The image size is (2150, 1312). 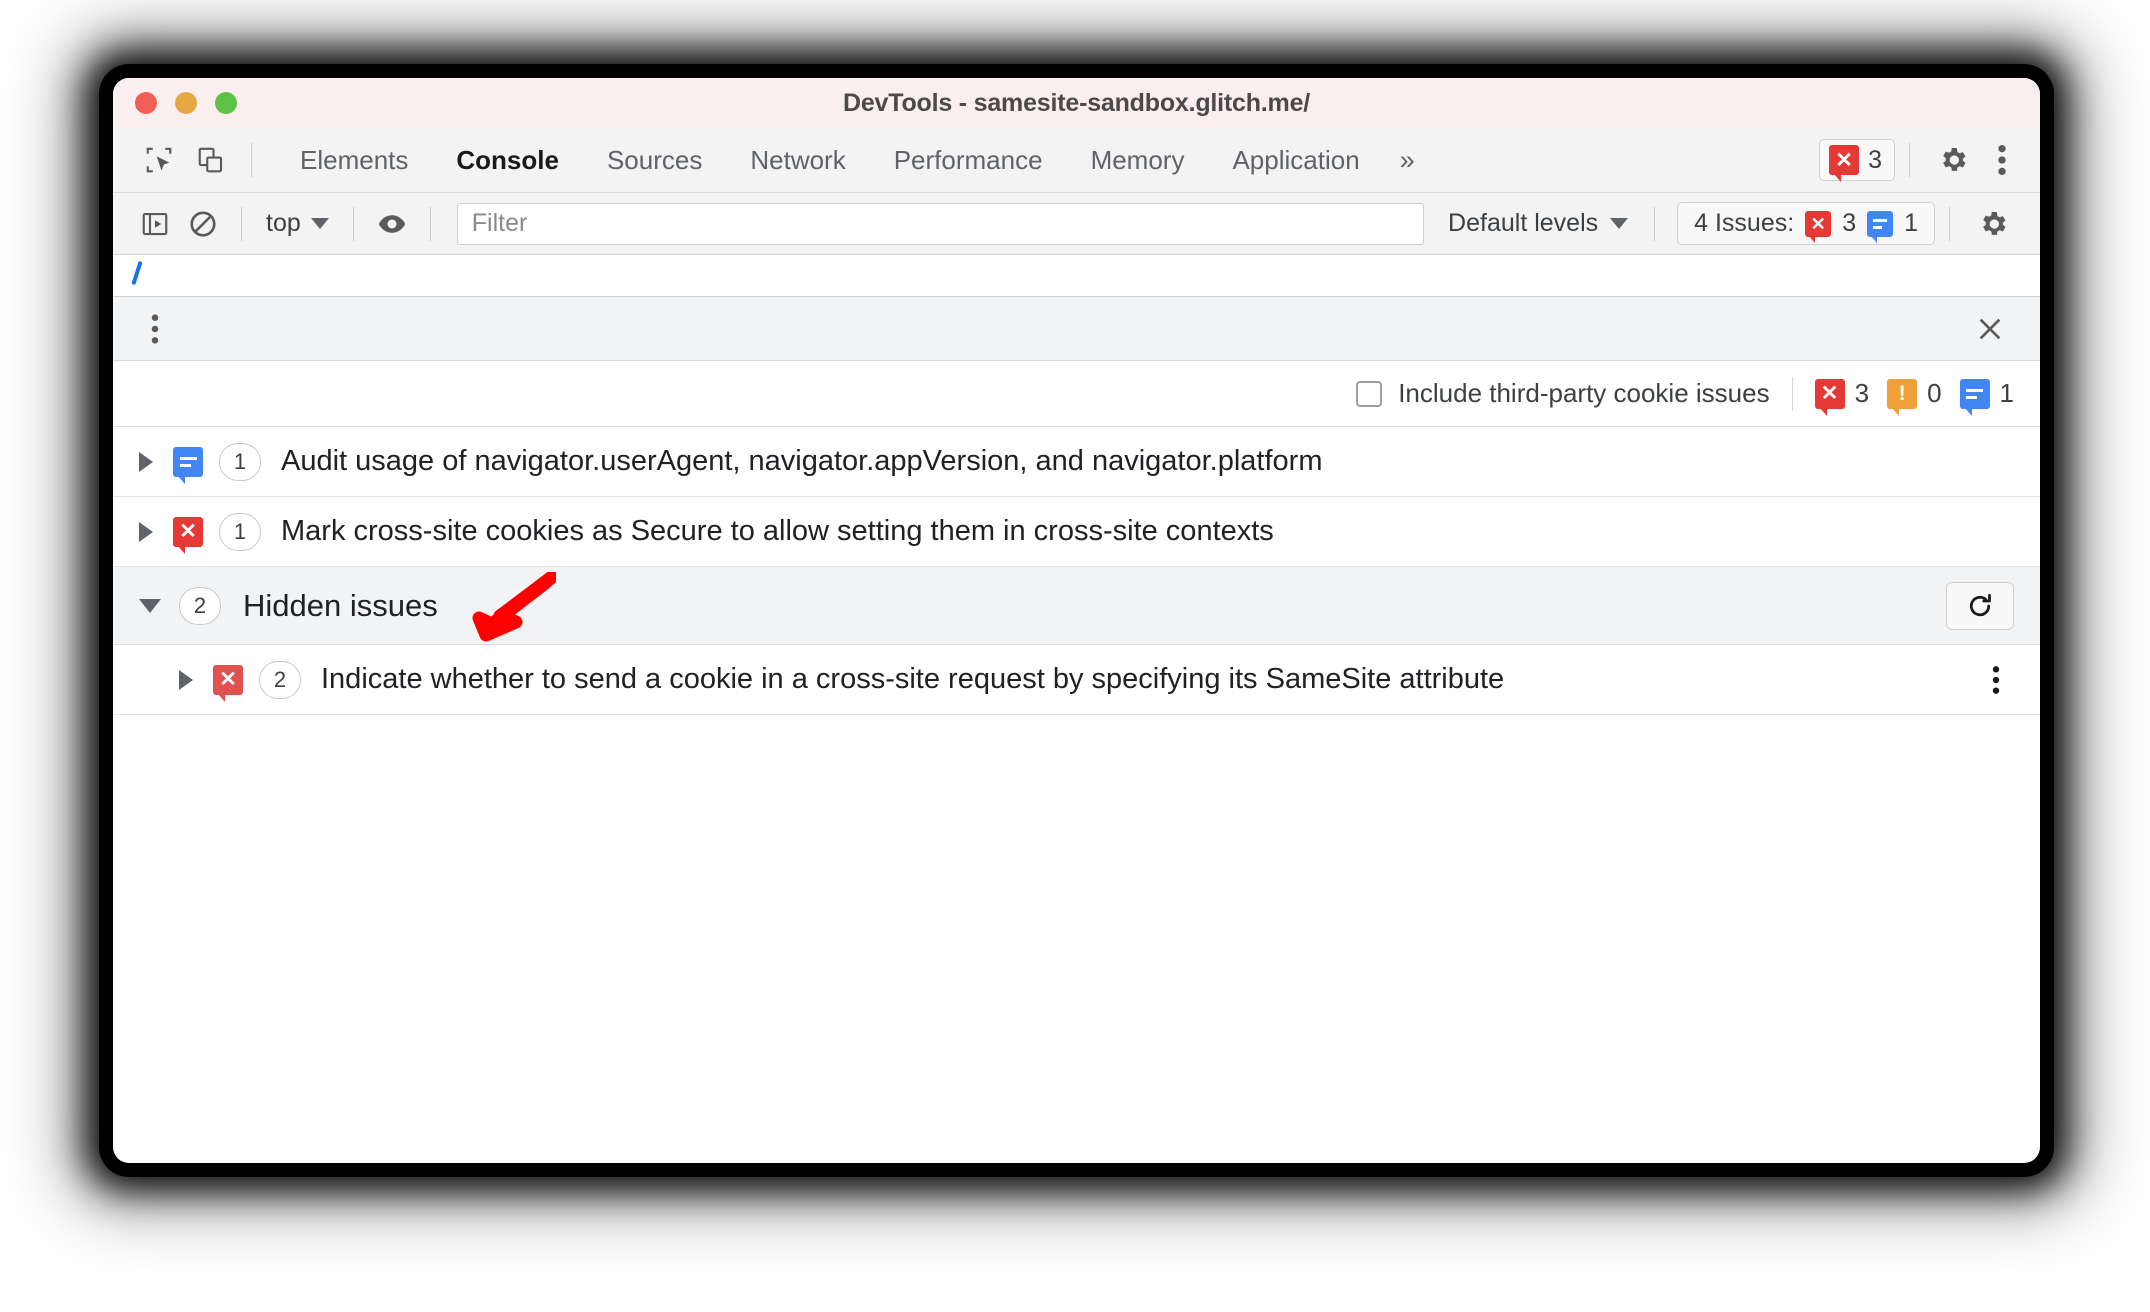 I want to click on tabbar-divider, so click(x=251, y=160).